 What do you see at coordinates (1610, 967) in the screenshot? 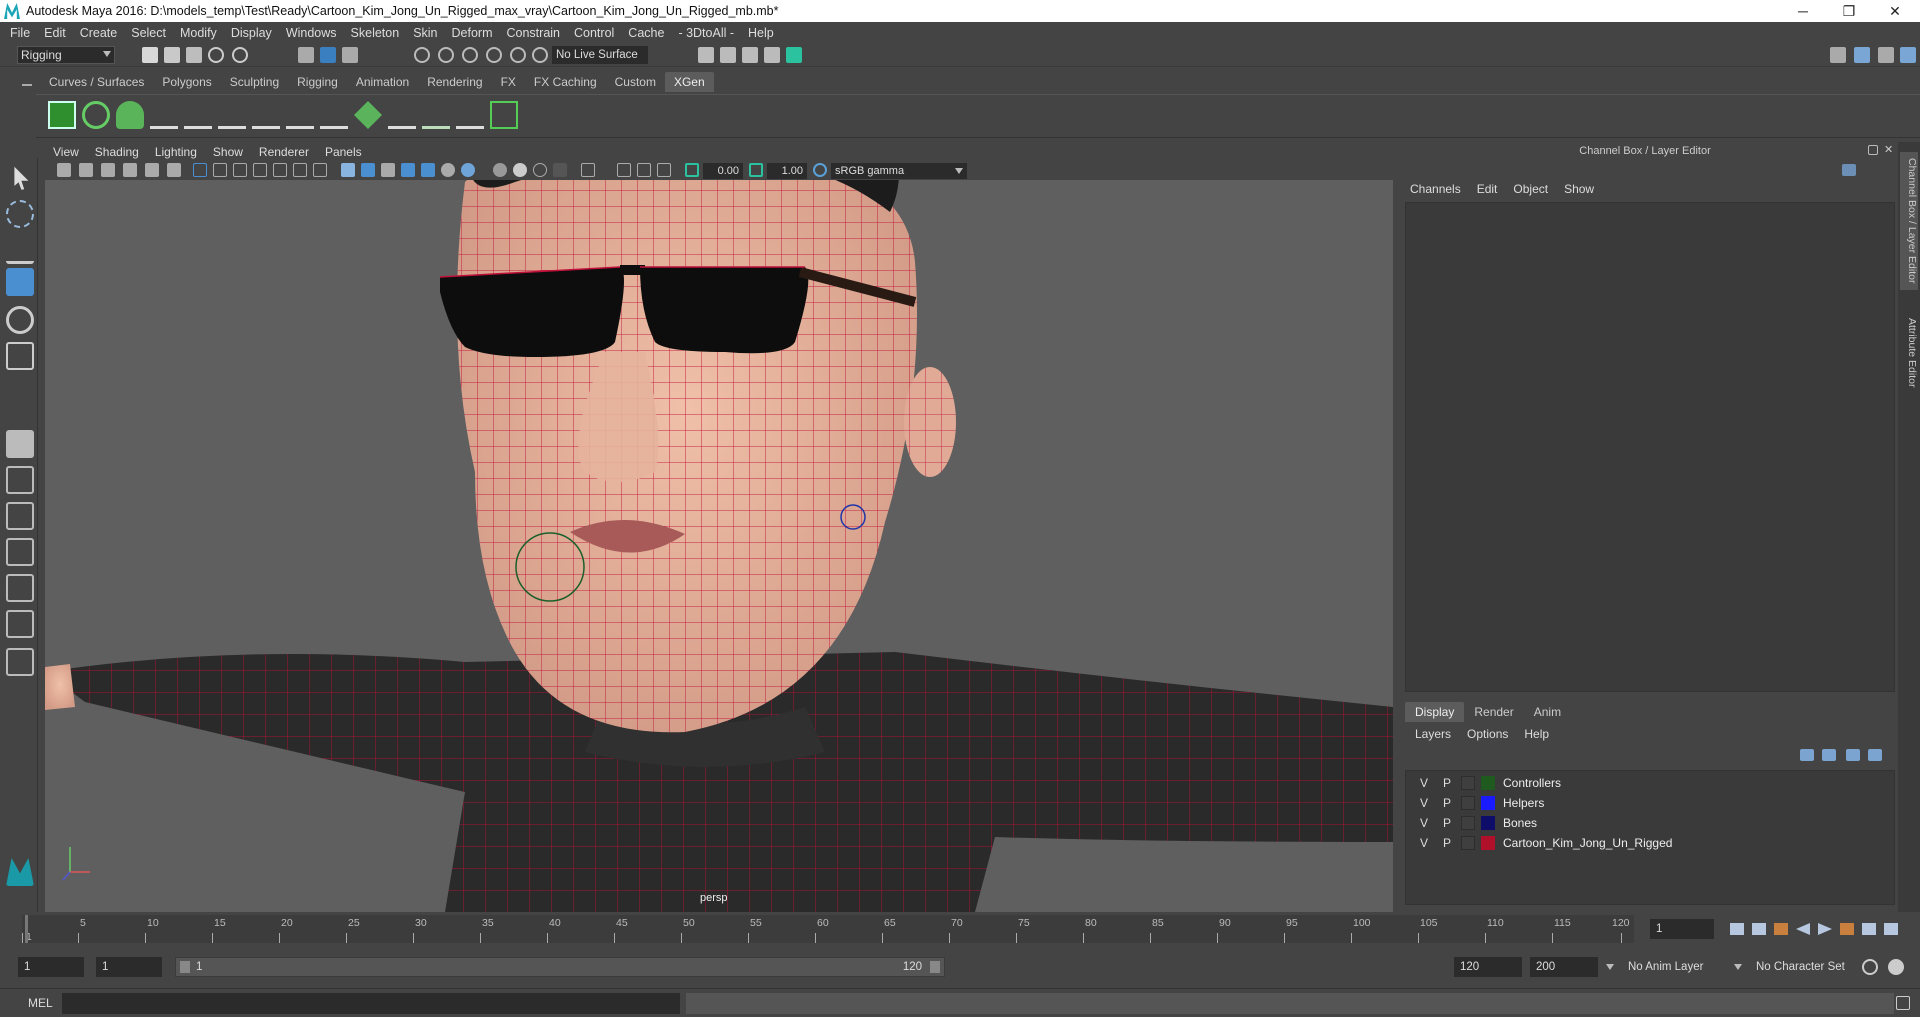
I see `chevron-down-icon` at bounding box center [1610, 967].